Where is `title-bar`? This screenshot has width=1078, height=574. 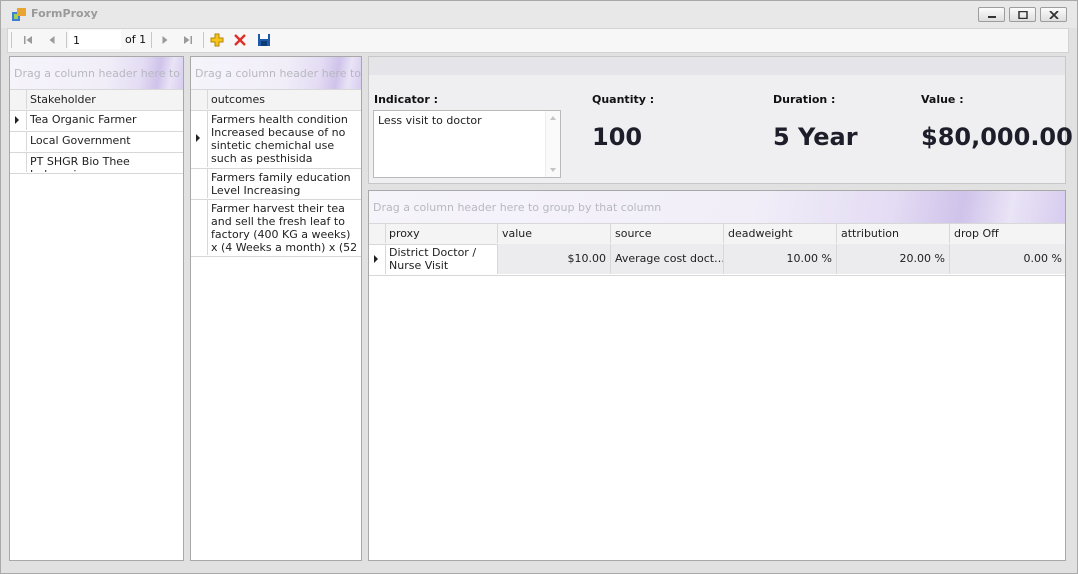
title-bar is located at coordinates (539, 14).